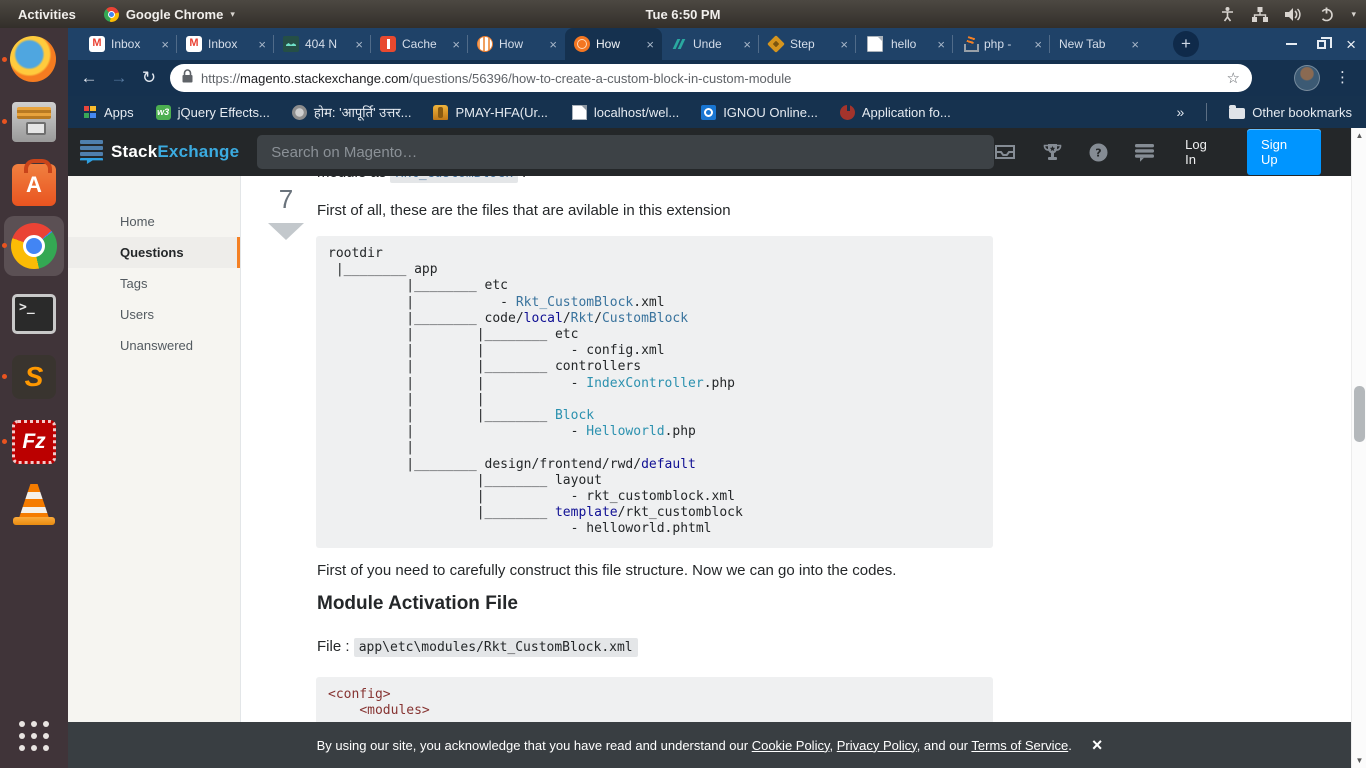  I want to click on tab-404: 404 N ×, so click(322, 44).